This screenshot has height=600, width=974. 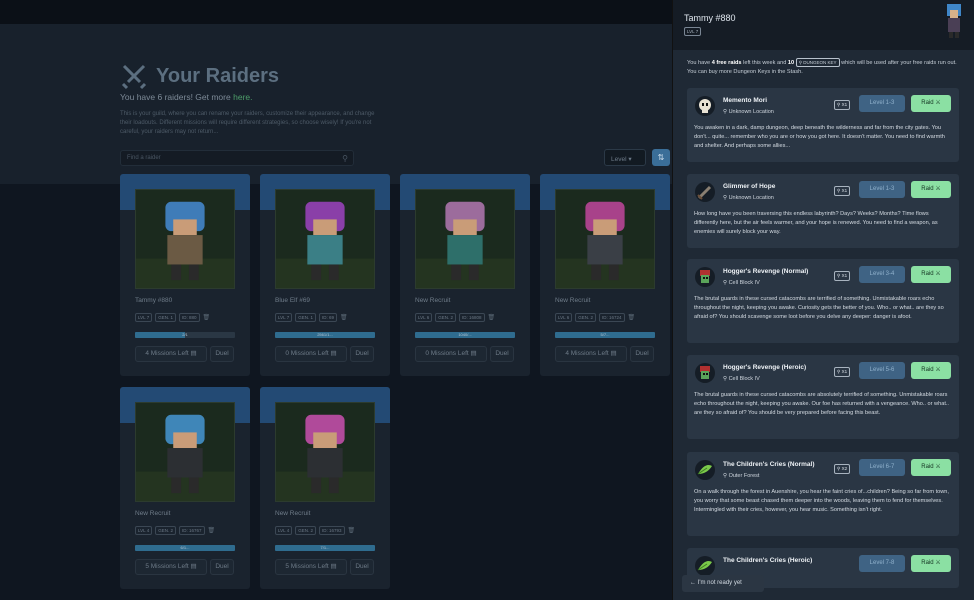 What do you see at coordinates (153, 300) in the screenshot?
I see `raider-name: Tammy #880` at bounding box center [153, 300].